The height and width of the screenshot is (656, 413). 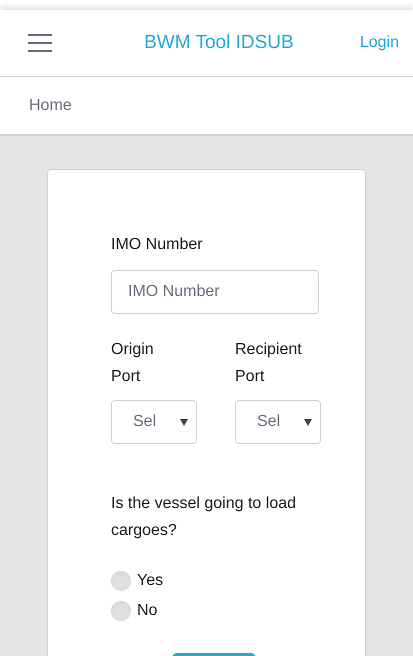 What do you see at coordinates (50, 106) in the screenshot?
I see `breadcrumb-link: Home` at bounding box center [50, 106].